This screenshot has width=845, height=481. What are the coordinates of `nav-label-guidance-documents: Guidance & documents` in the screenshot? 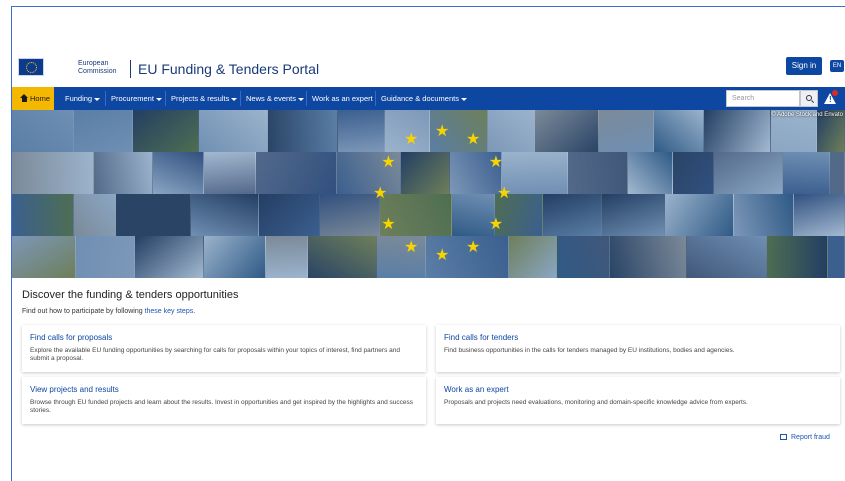 It's located at (420, 98).